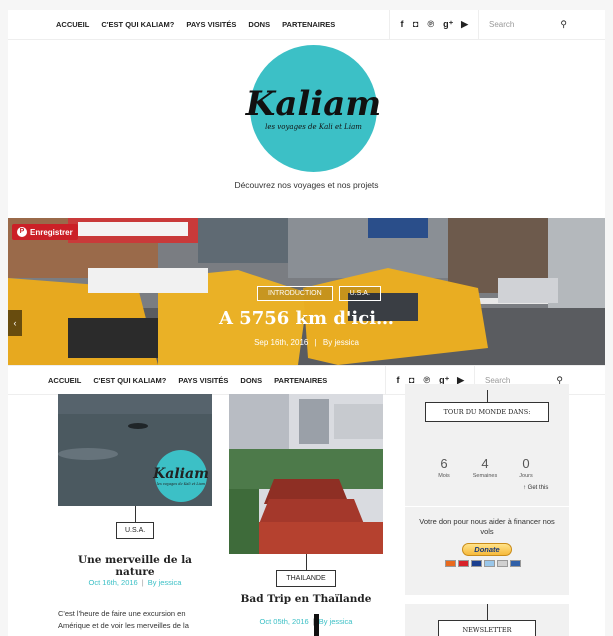 This screenshot has height=636, width=613. What do you see at coordinates (135, 530) in the screenshot?
I see `post-1-tag: U.S.A.` at bounding box center [135, 530].